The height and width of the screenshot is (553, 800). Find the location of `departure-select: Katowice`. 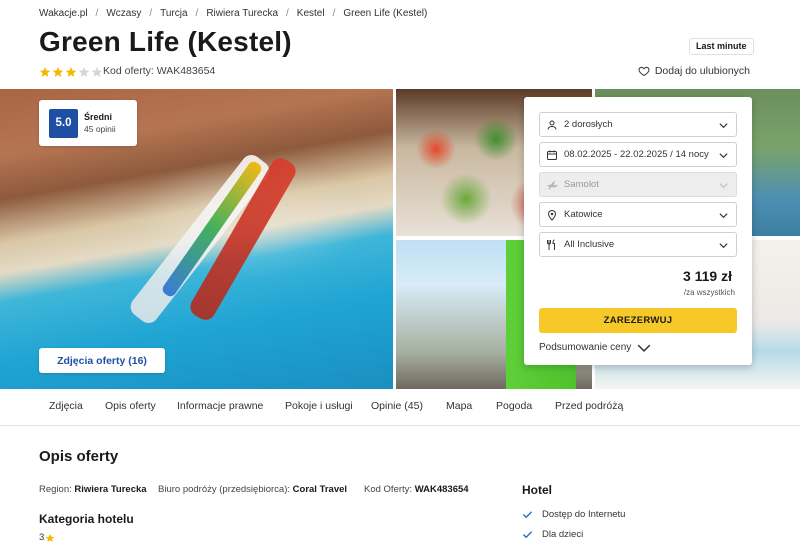

departure-select: Katowice is located at coordinates (638, 214).